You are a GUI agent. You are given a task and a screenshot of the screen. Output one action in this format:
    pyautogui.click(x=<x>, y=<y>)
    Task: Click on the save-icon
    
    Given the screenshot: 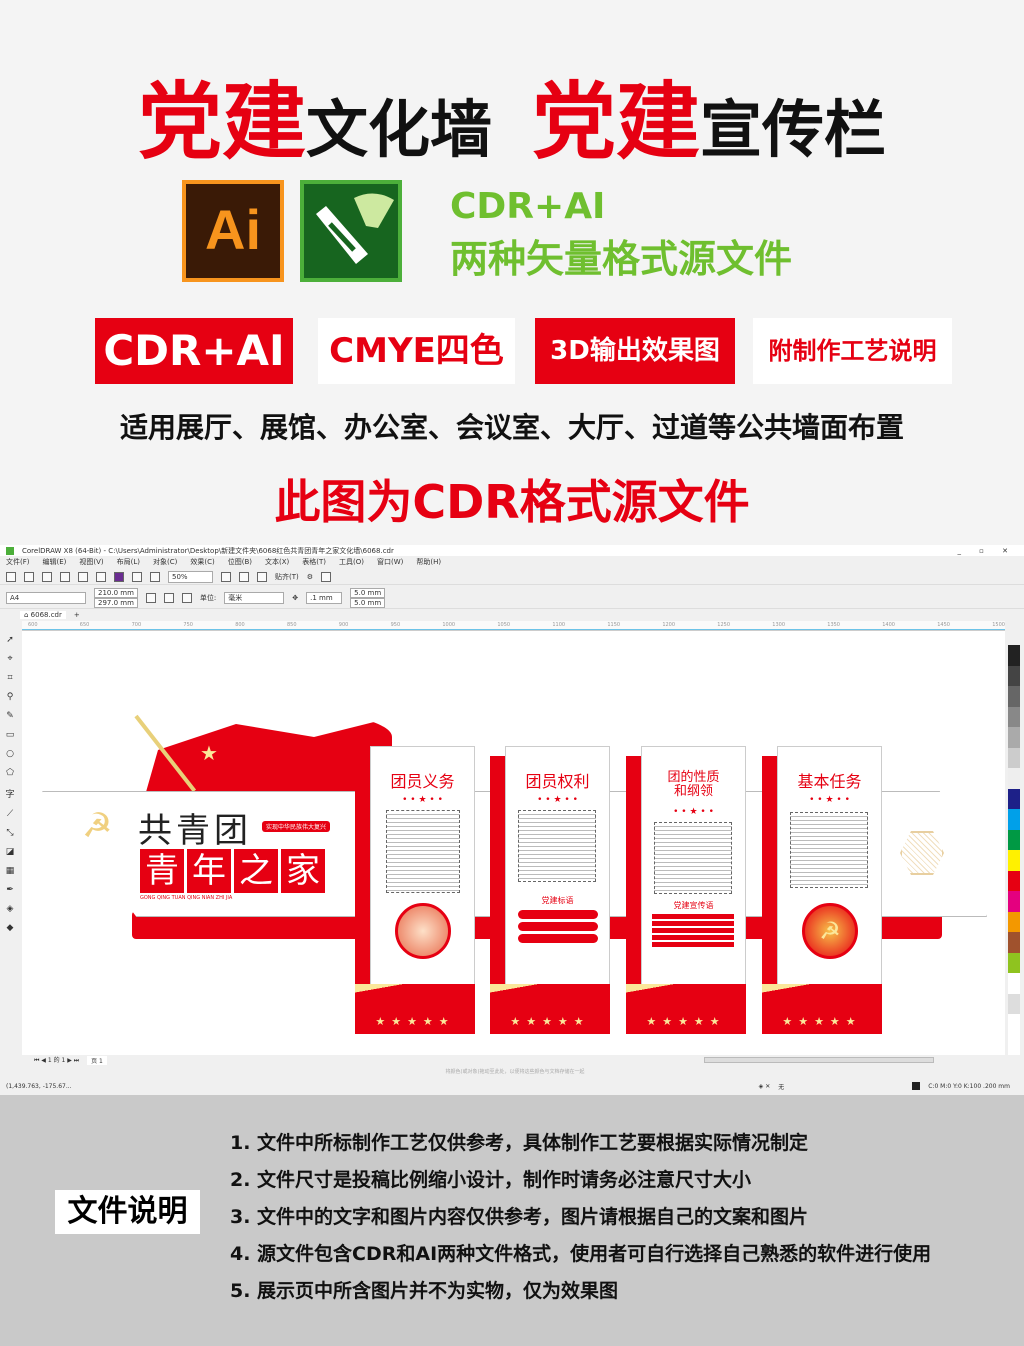 What is the action you would take?
    pyautogui.click(x=47, y=576)
    